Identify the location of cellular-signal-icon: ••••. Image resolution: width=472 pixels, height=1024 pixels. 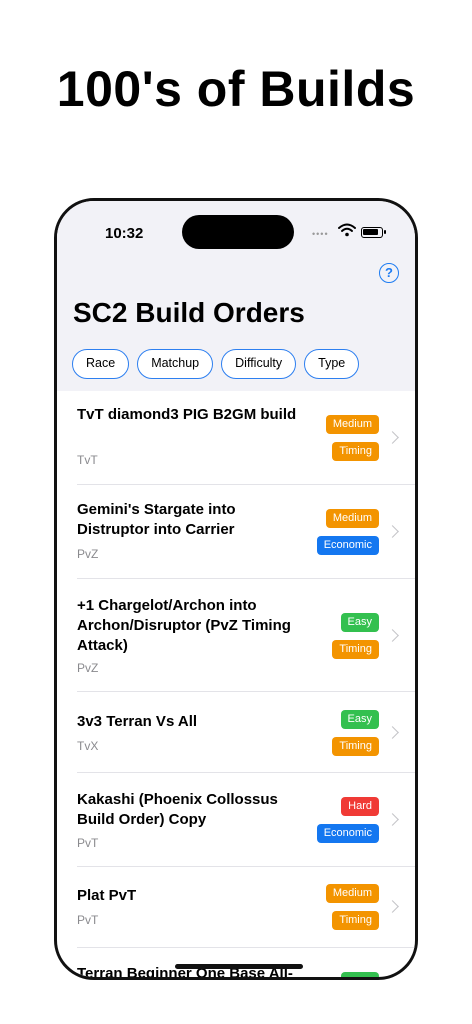
(320, 234).